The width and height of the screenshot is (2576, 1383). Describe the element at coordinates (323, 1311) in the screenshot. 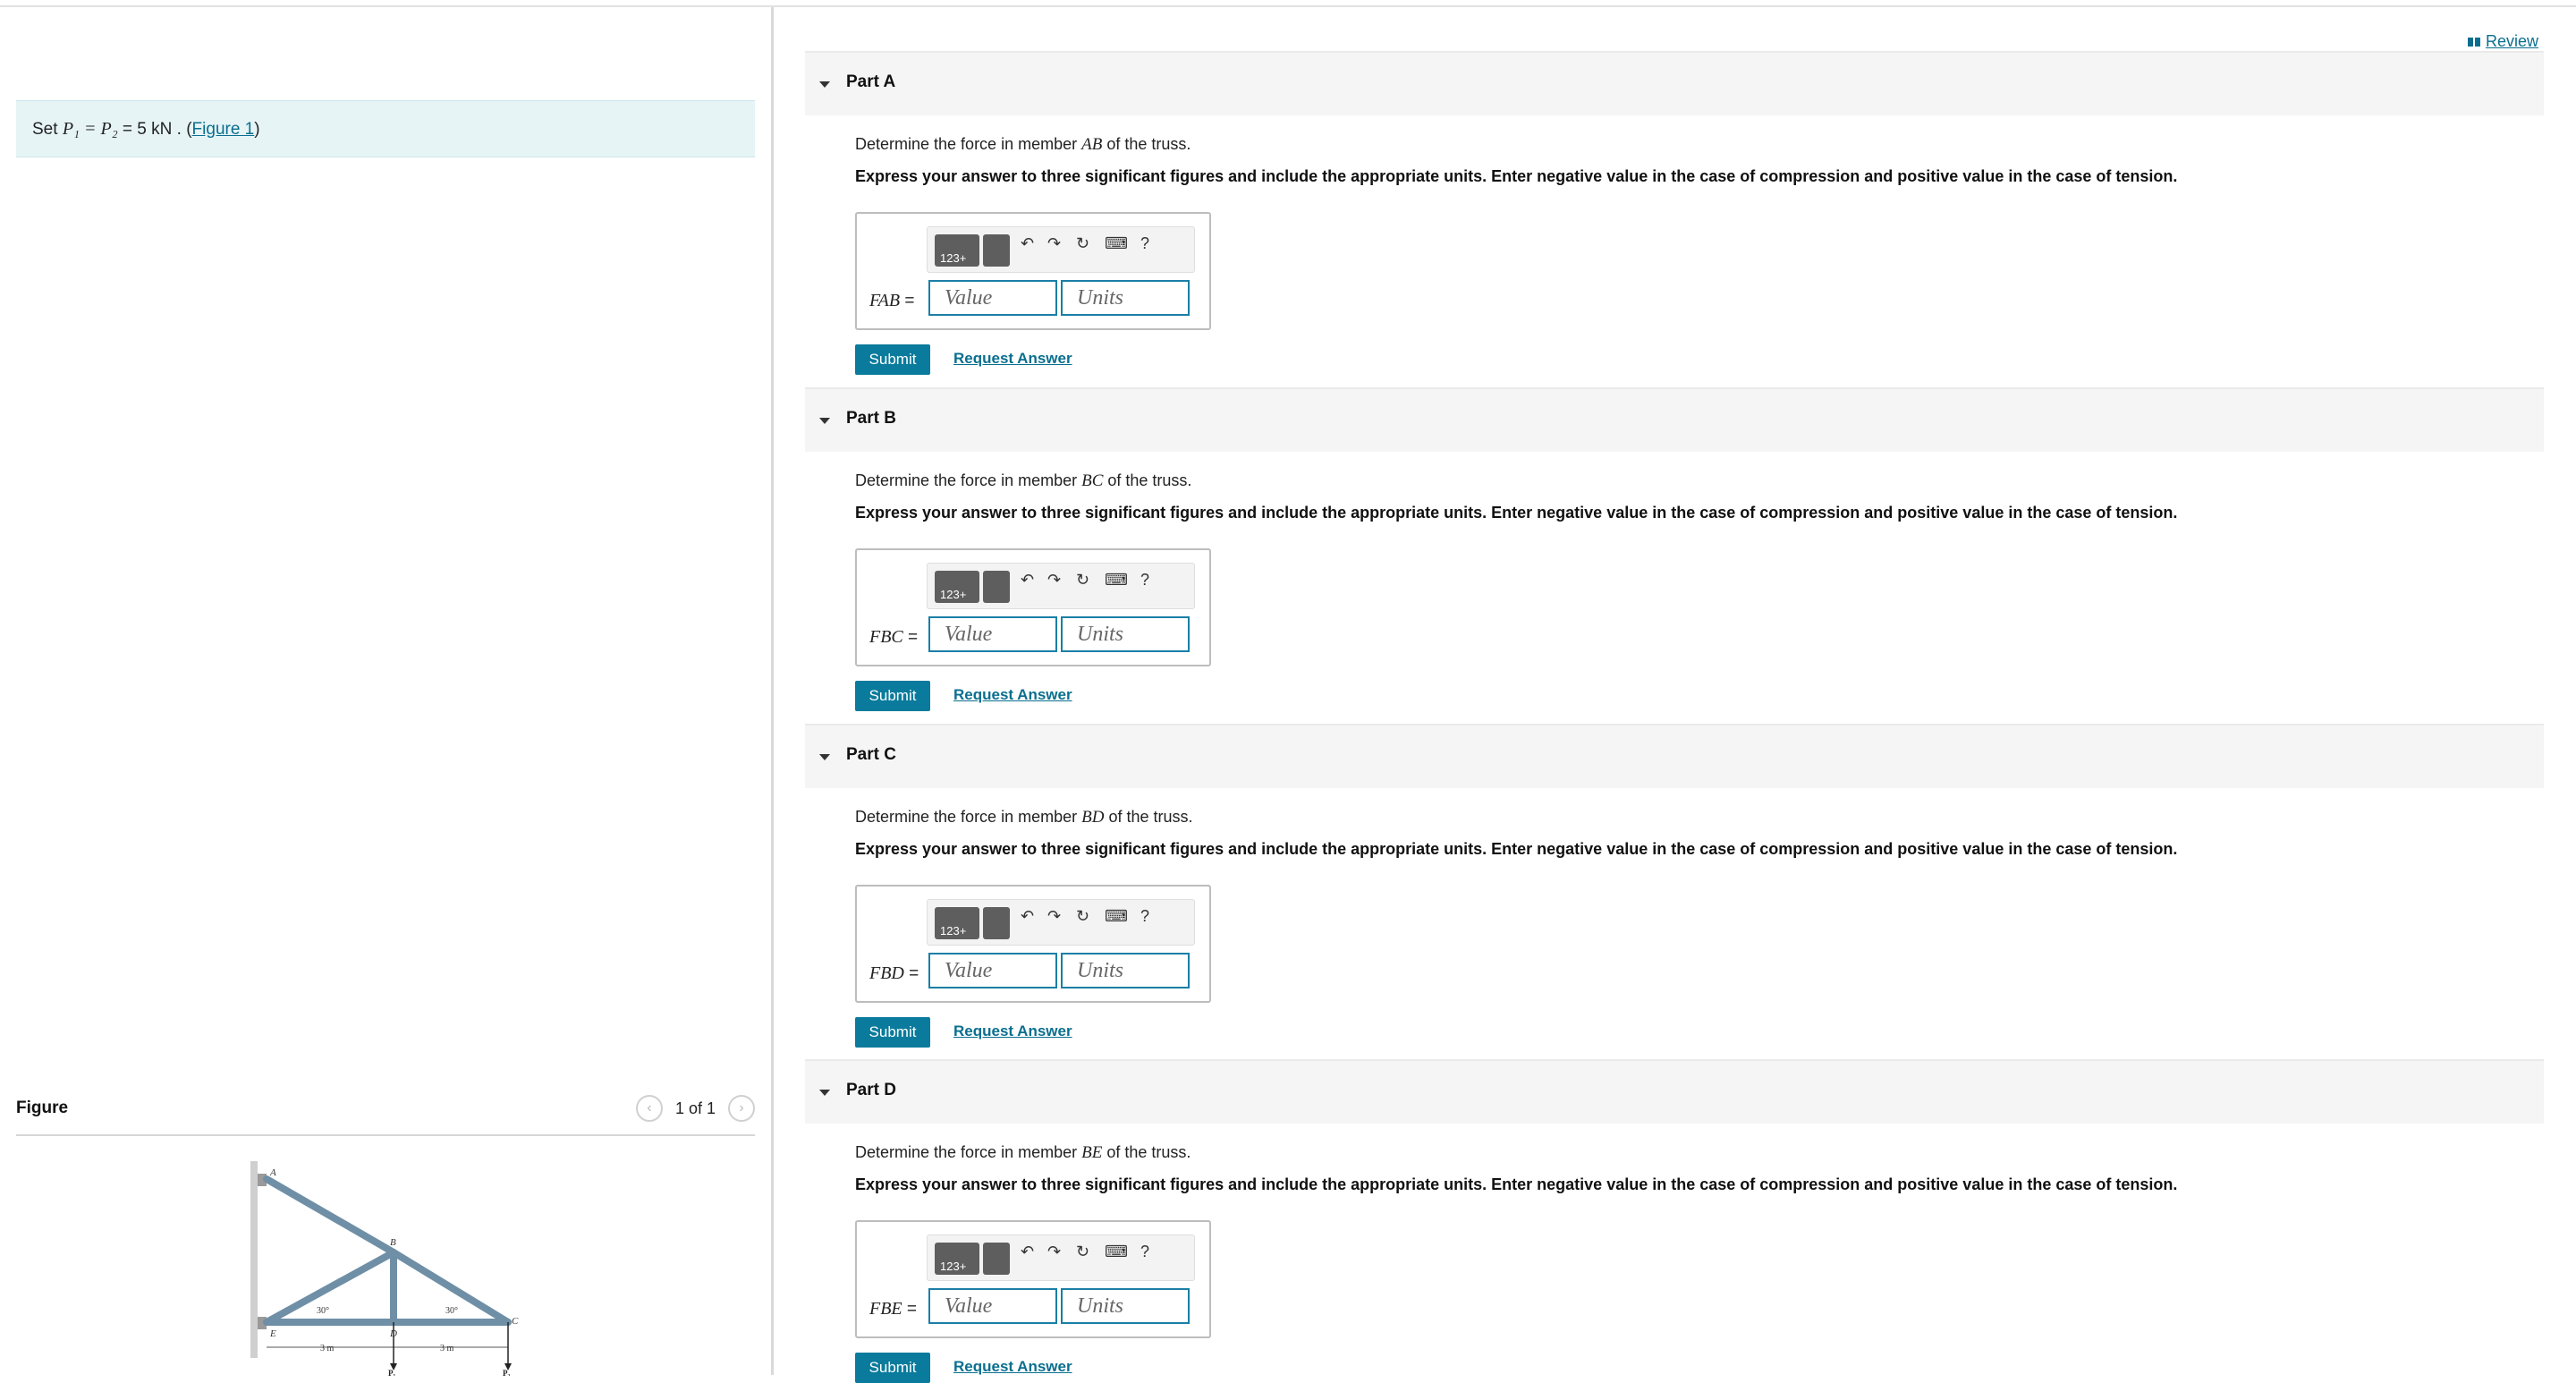

I see `angle-label-1: 30°` at that location.